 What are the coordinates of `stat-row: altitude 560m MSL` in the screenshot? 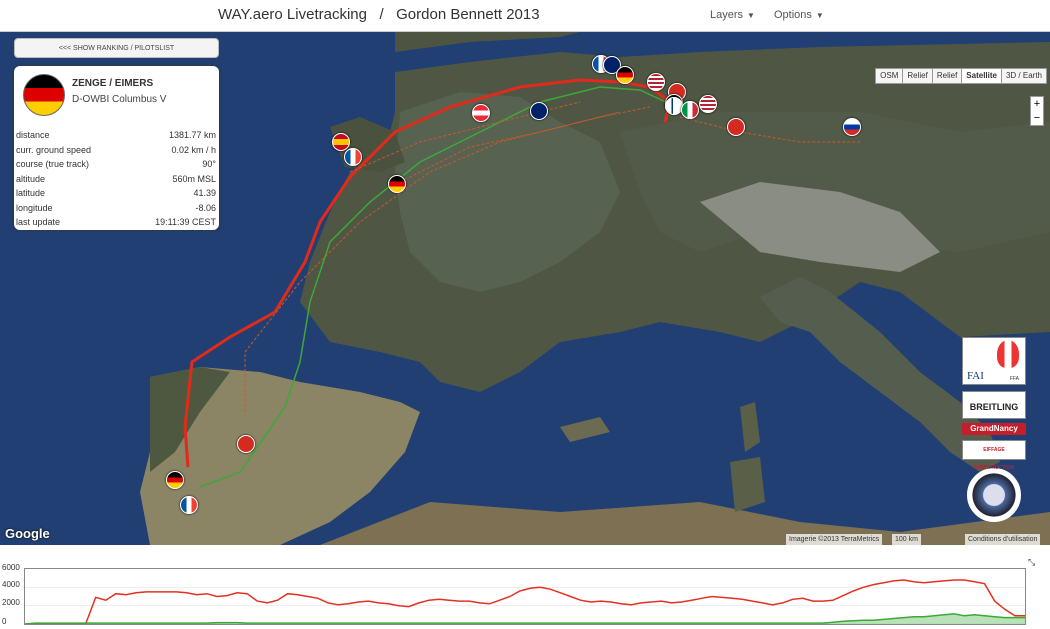 It's located at (116, 179).